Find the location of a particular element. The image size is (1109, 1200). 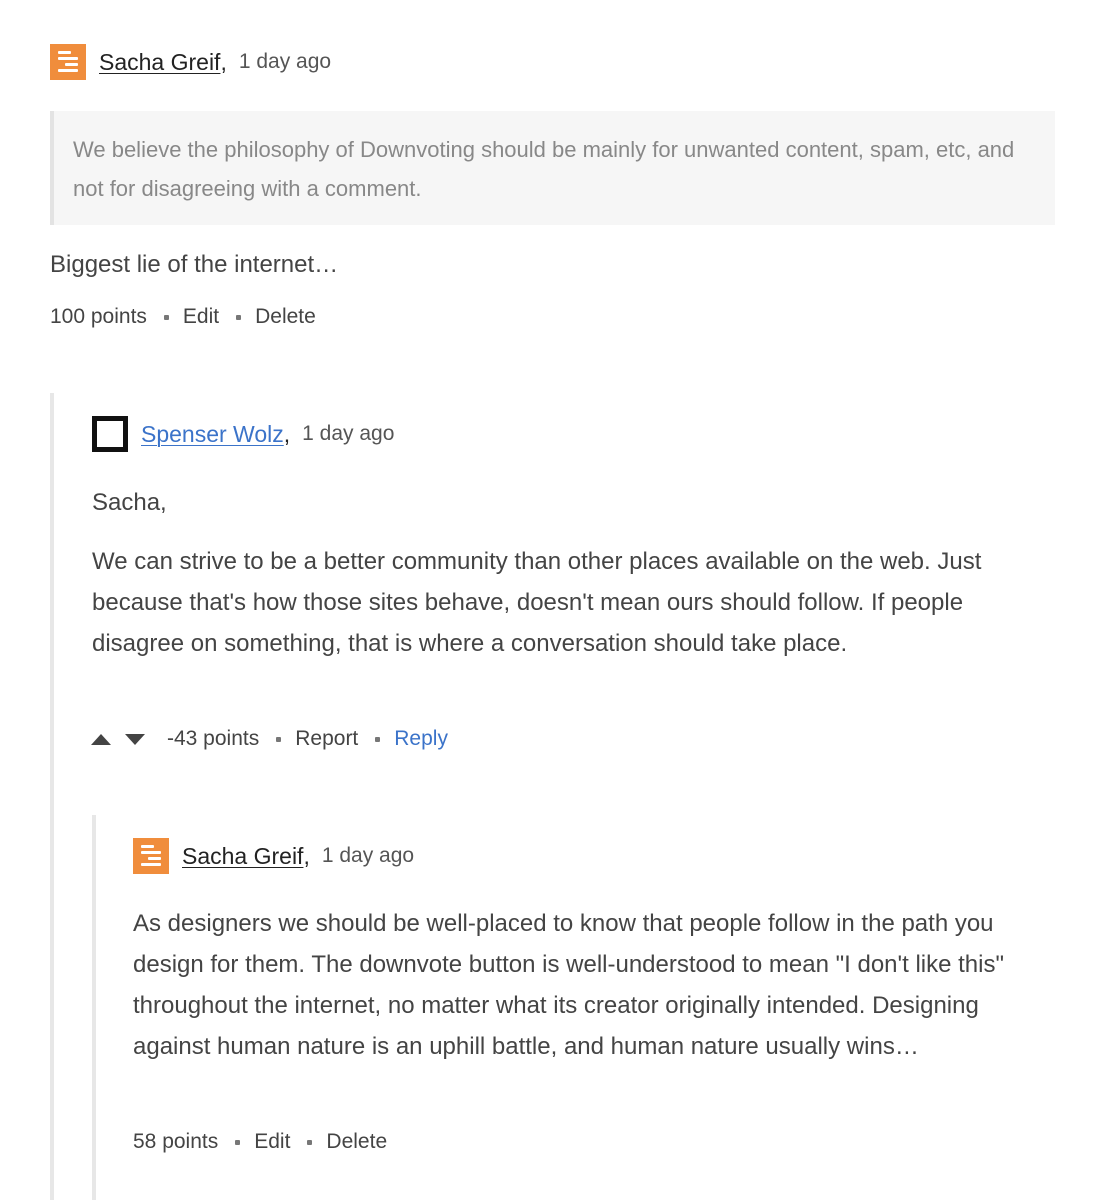

comment-sacha-greif-1: Sacha Greif, 1 day ago is located at coordinates (552, 62).